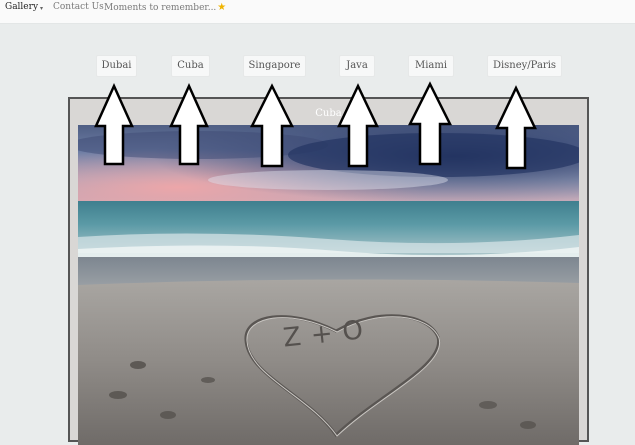  I want to click on tab-java: Java, so click(357, 66).